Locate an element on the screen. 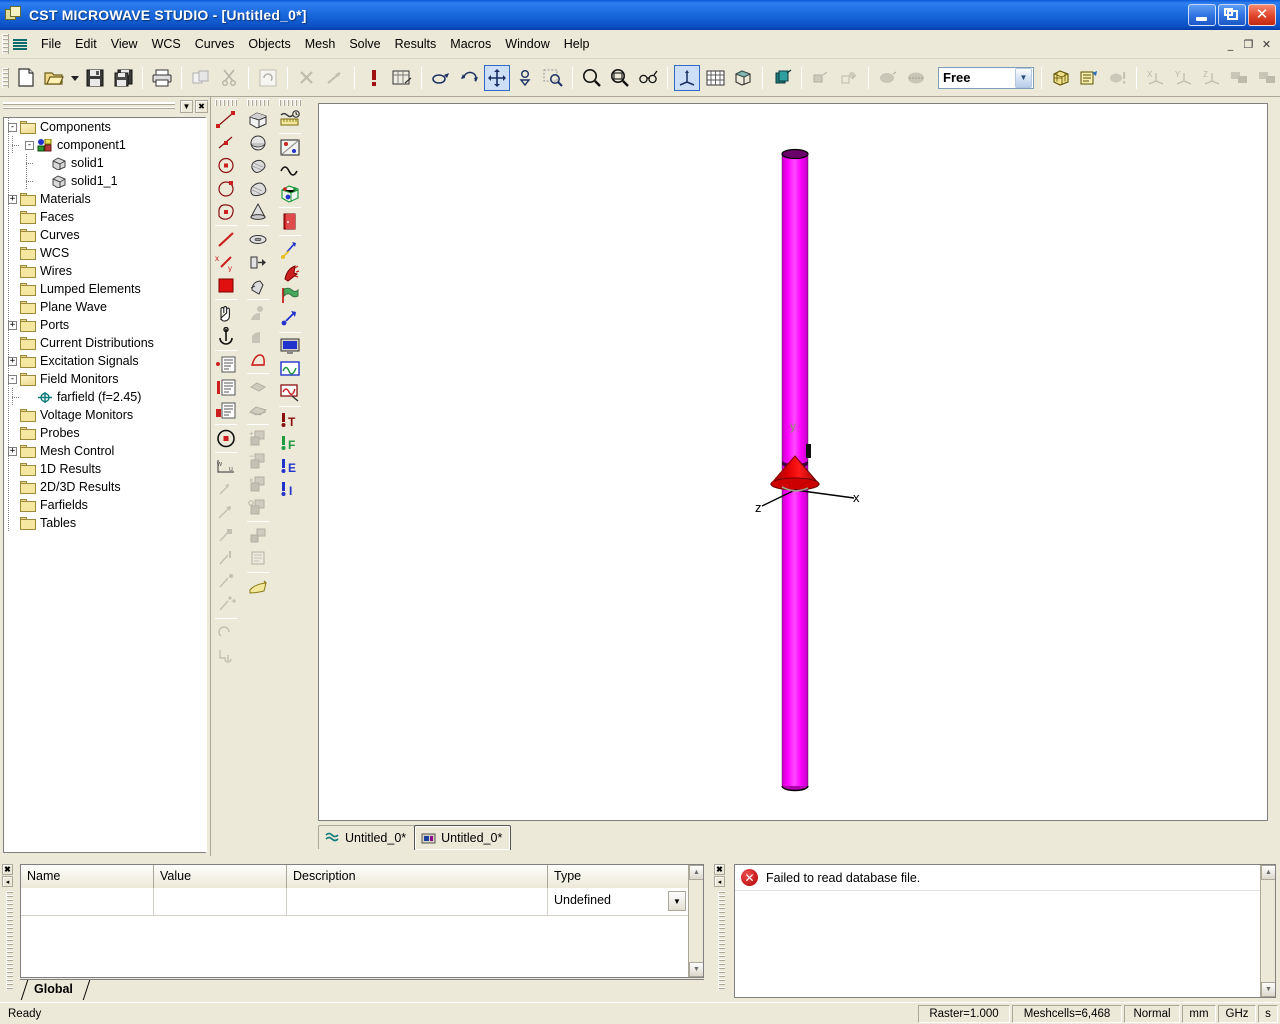  grid-icon is located at coordinates (715, 78).